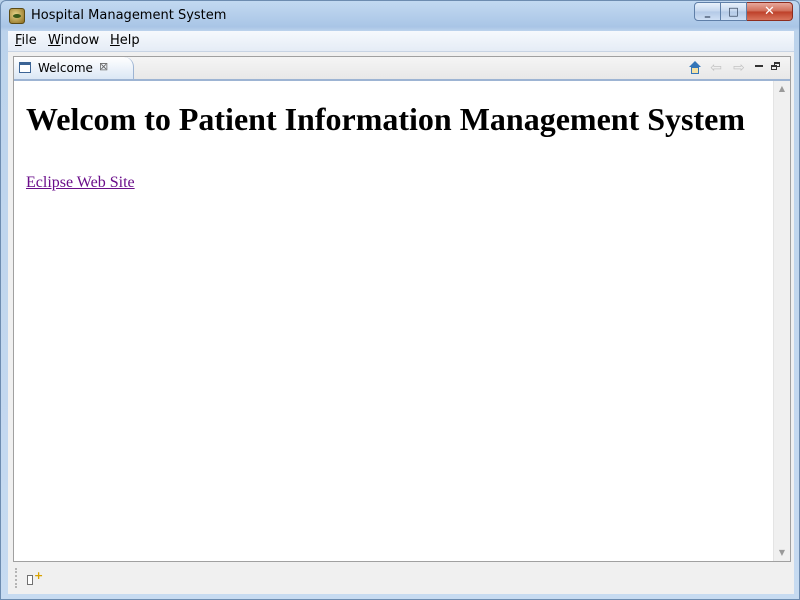 Image resolution: width=800 pixels, height=600 pixels. Describe the element at coordinates (782, 89) in the screenshot. I see `scroll-up-icon: ▲` at that location.